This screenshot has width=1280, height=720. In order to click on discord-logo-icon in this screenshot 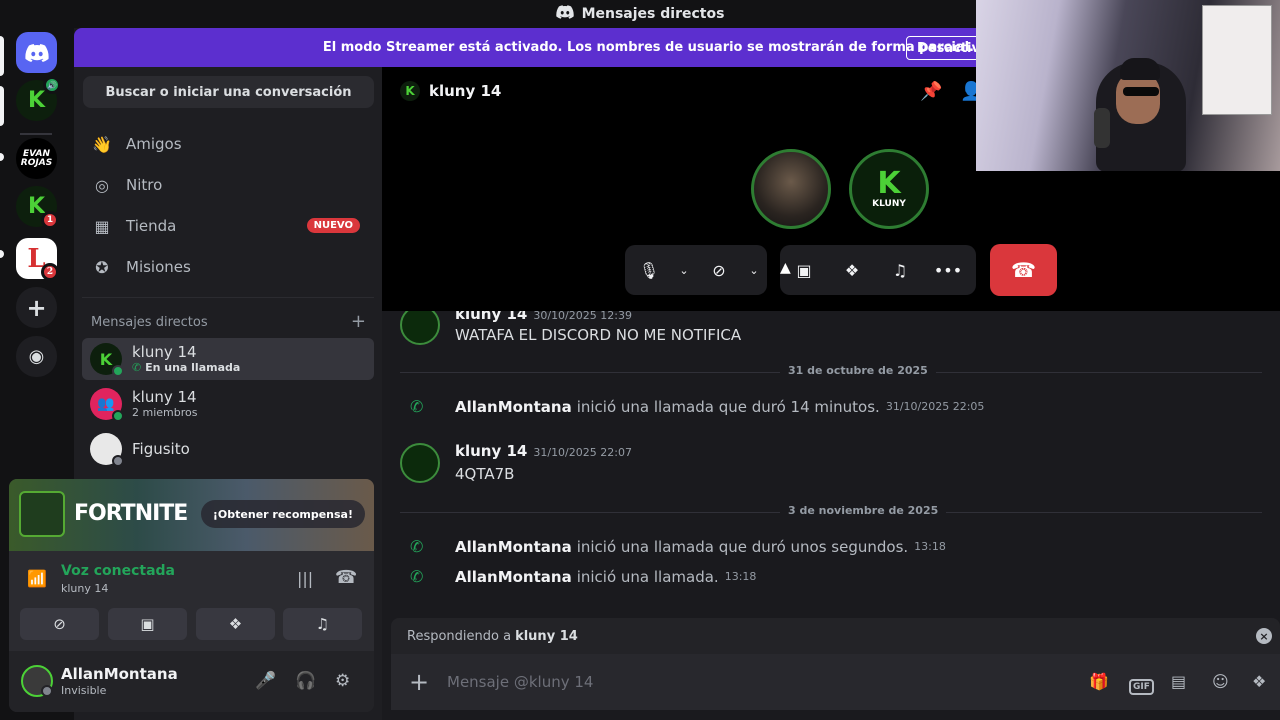, I will do `click(564, 14)`.